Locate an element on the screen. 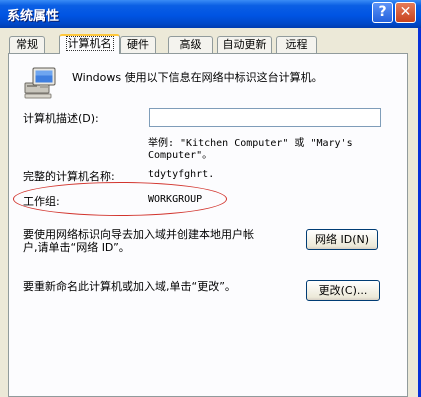 This screenshot has height=397, width=421. computer-description-label: 计算机描述(D): is located at coordinates (61, 118).